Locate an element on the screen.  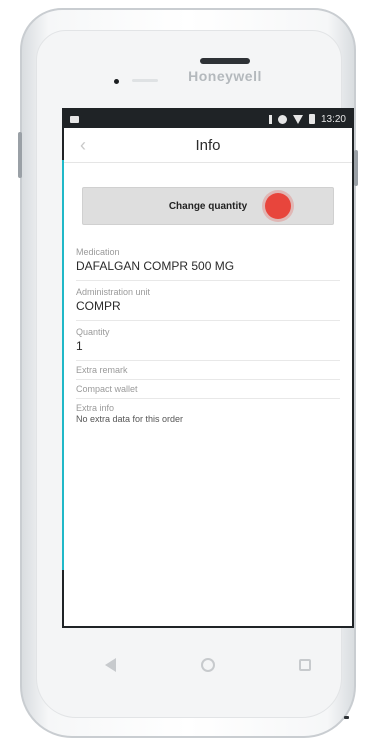
extra-remark-label: Extra remark is located at coordinates (102, 370).